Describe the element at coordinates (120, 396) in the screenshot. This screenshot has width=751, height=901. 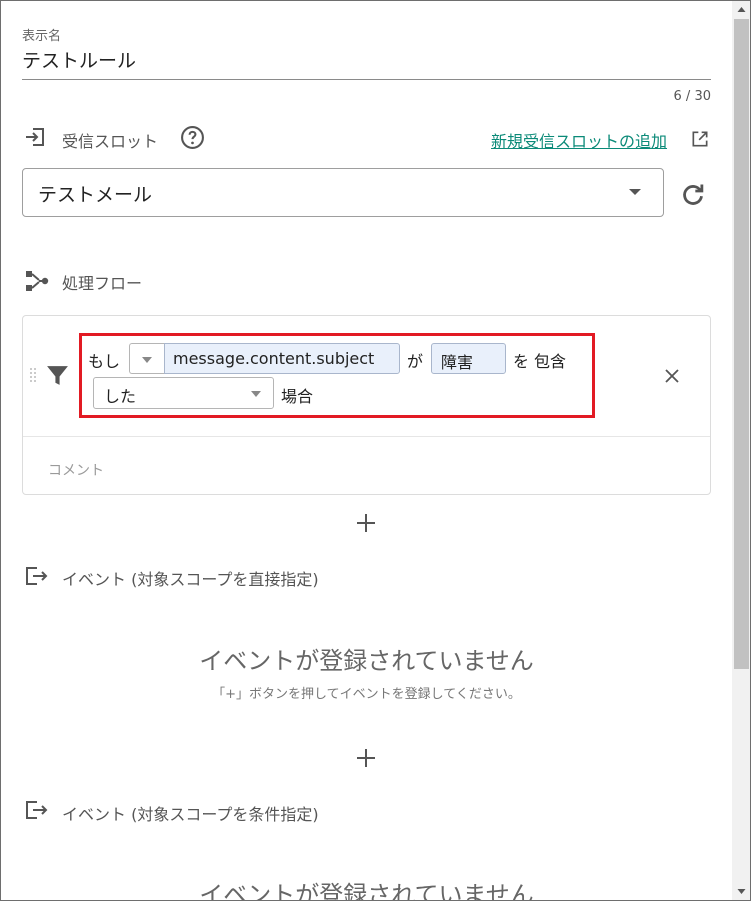
I see `condition-tense-value: した` at that location.